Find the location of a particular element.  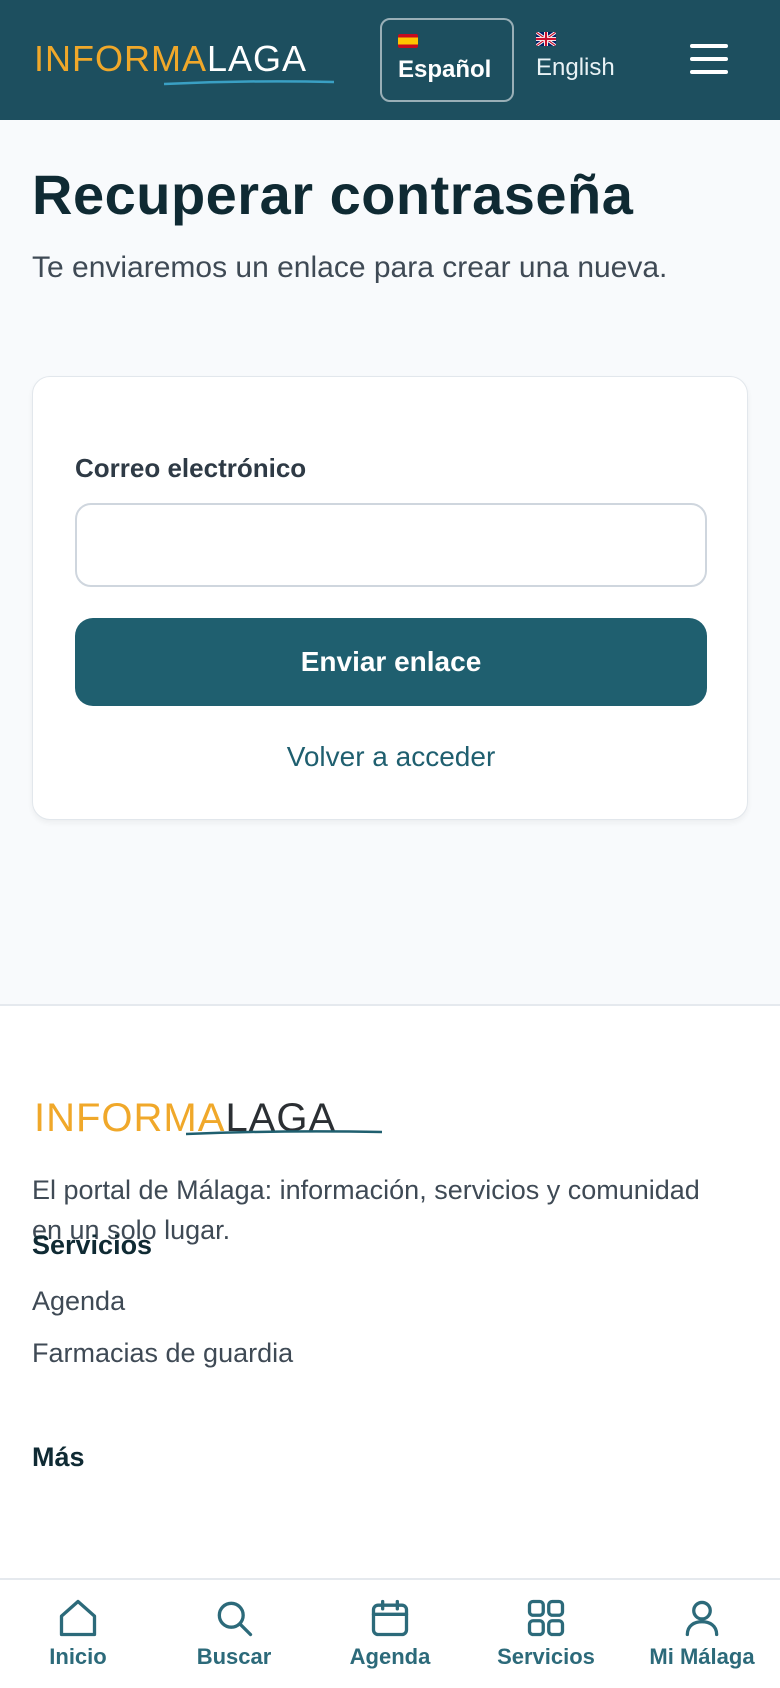

nav-item-servicios: Servicios is located at coordinates (546, 1634).